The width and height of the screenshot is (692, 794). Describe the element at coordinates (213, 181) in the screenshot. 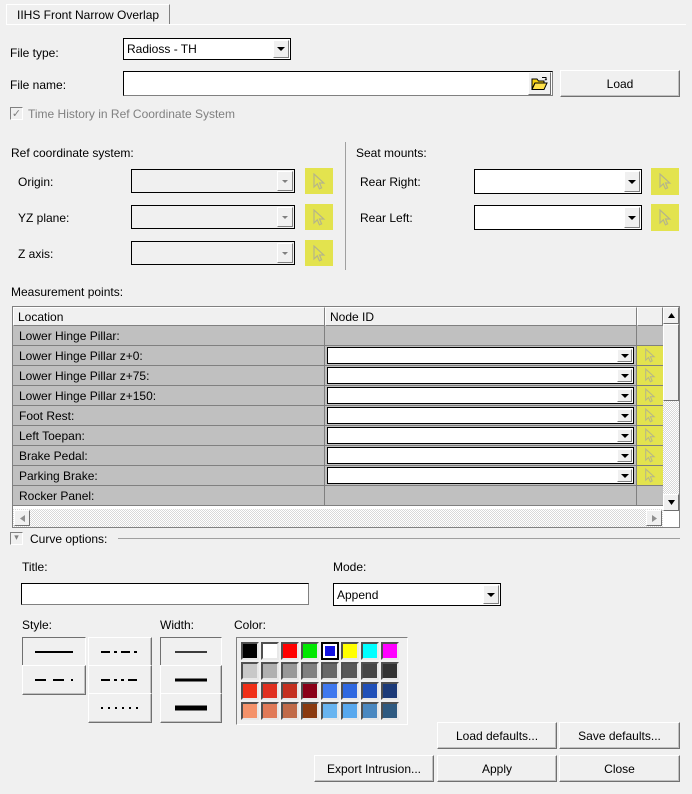

I see `origin-combobox` at that location.